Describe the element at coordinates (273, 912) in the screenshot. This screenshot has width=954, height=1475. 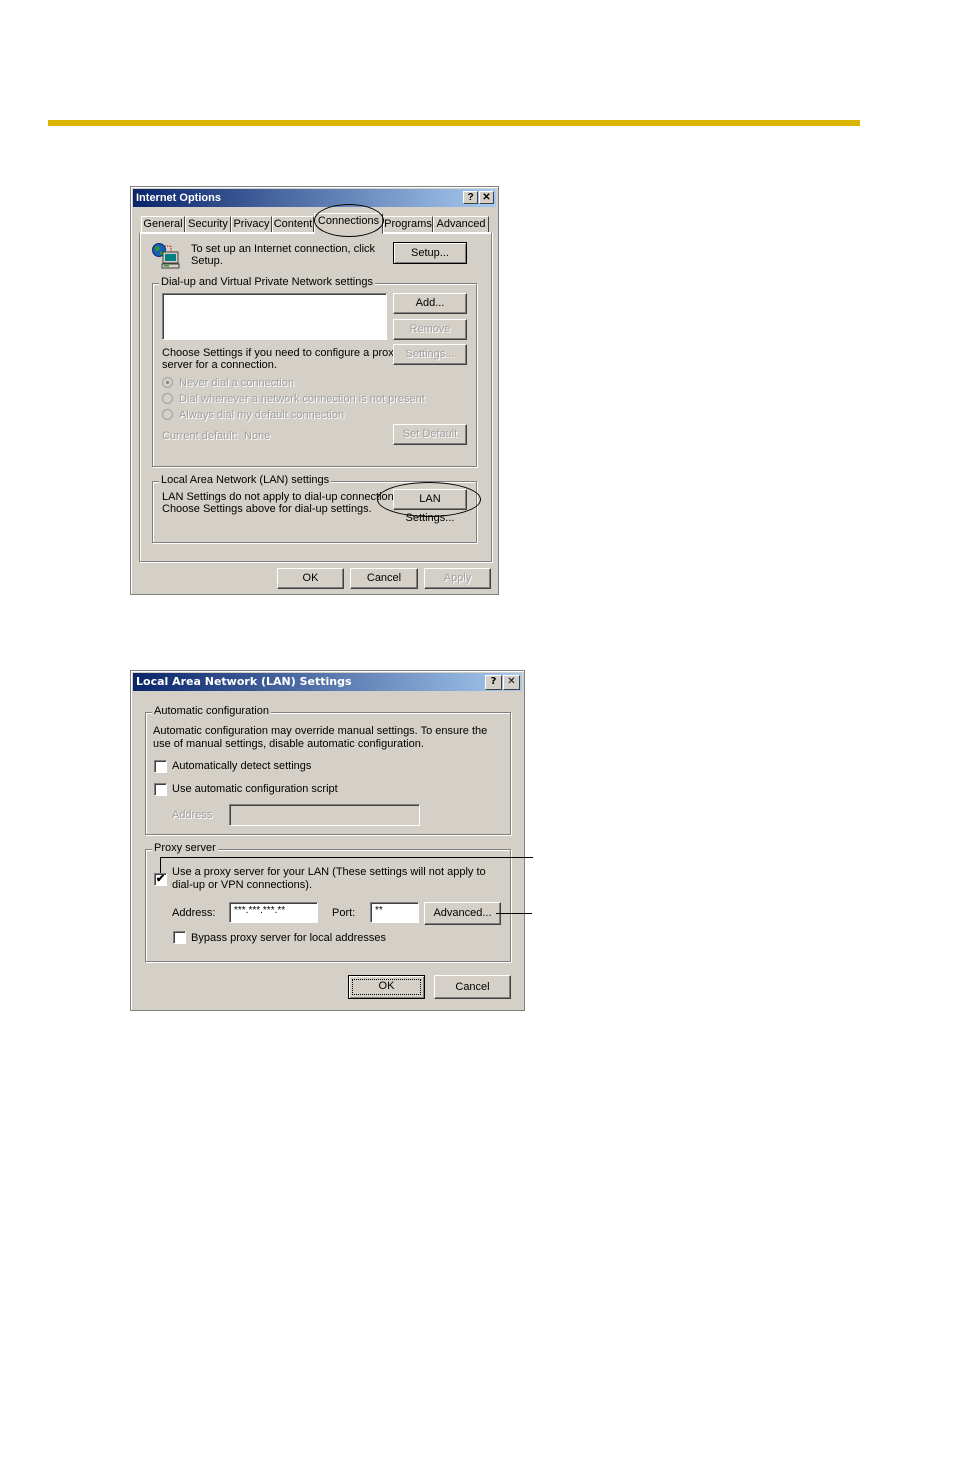
I see `proxy-address-input: ***.***.***.**` at that location.